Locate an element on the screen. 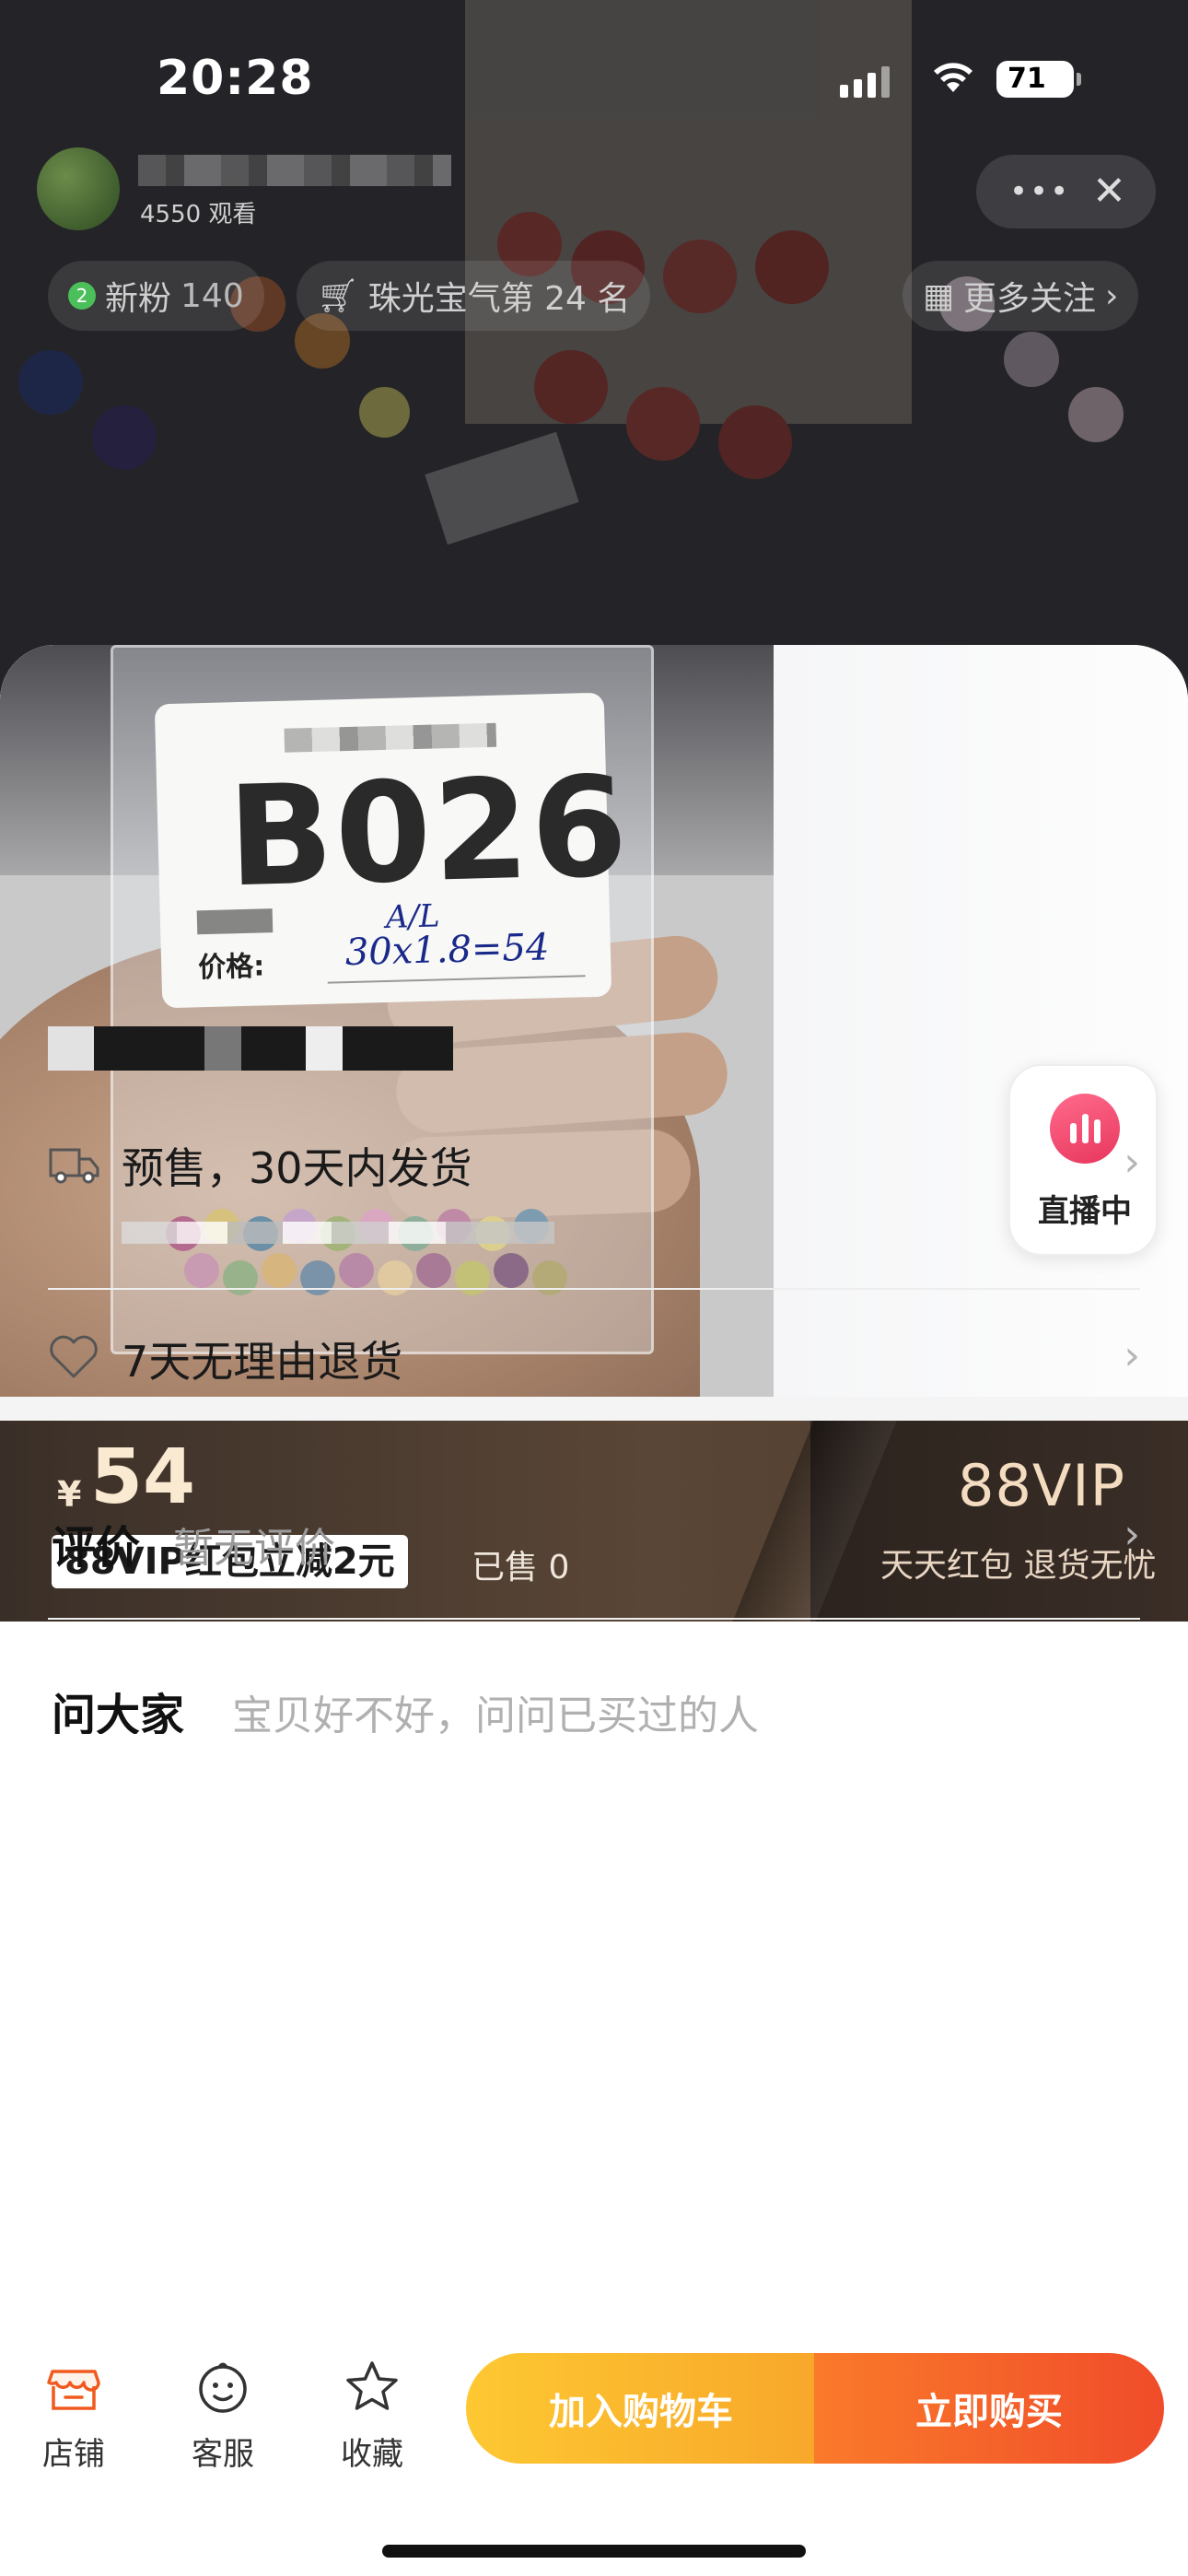 This screenshot has height=2576, width=1188. ask-hint: 宝贝好不好，问问已买过的人 is located at coordinates (496, 1713).